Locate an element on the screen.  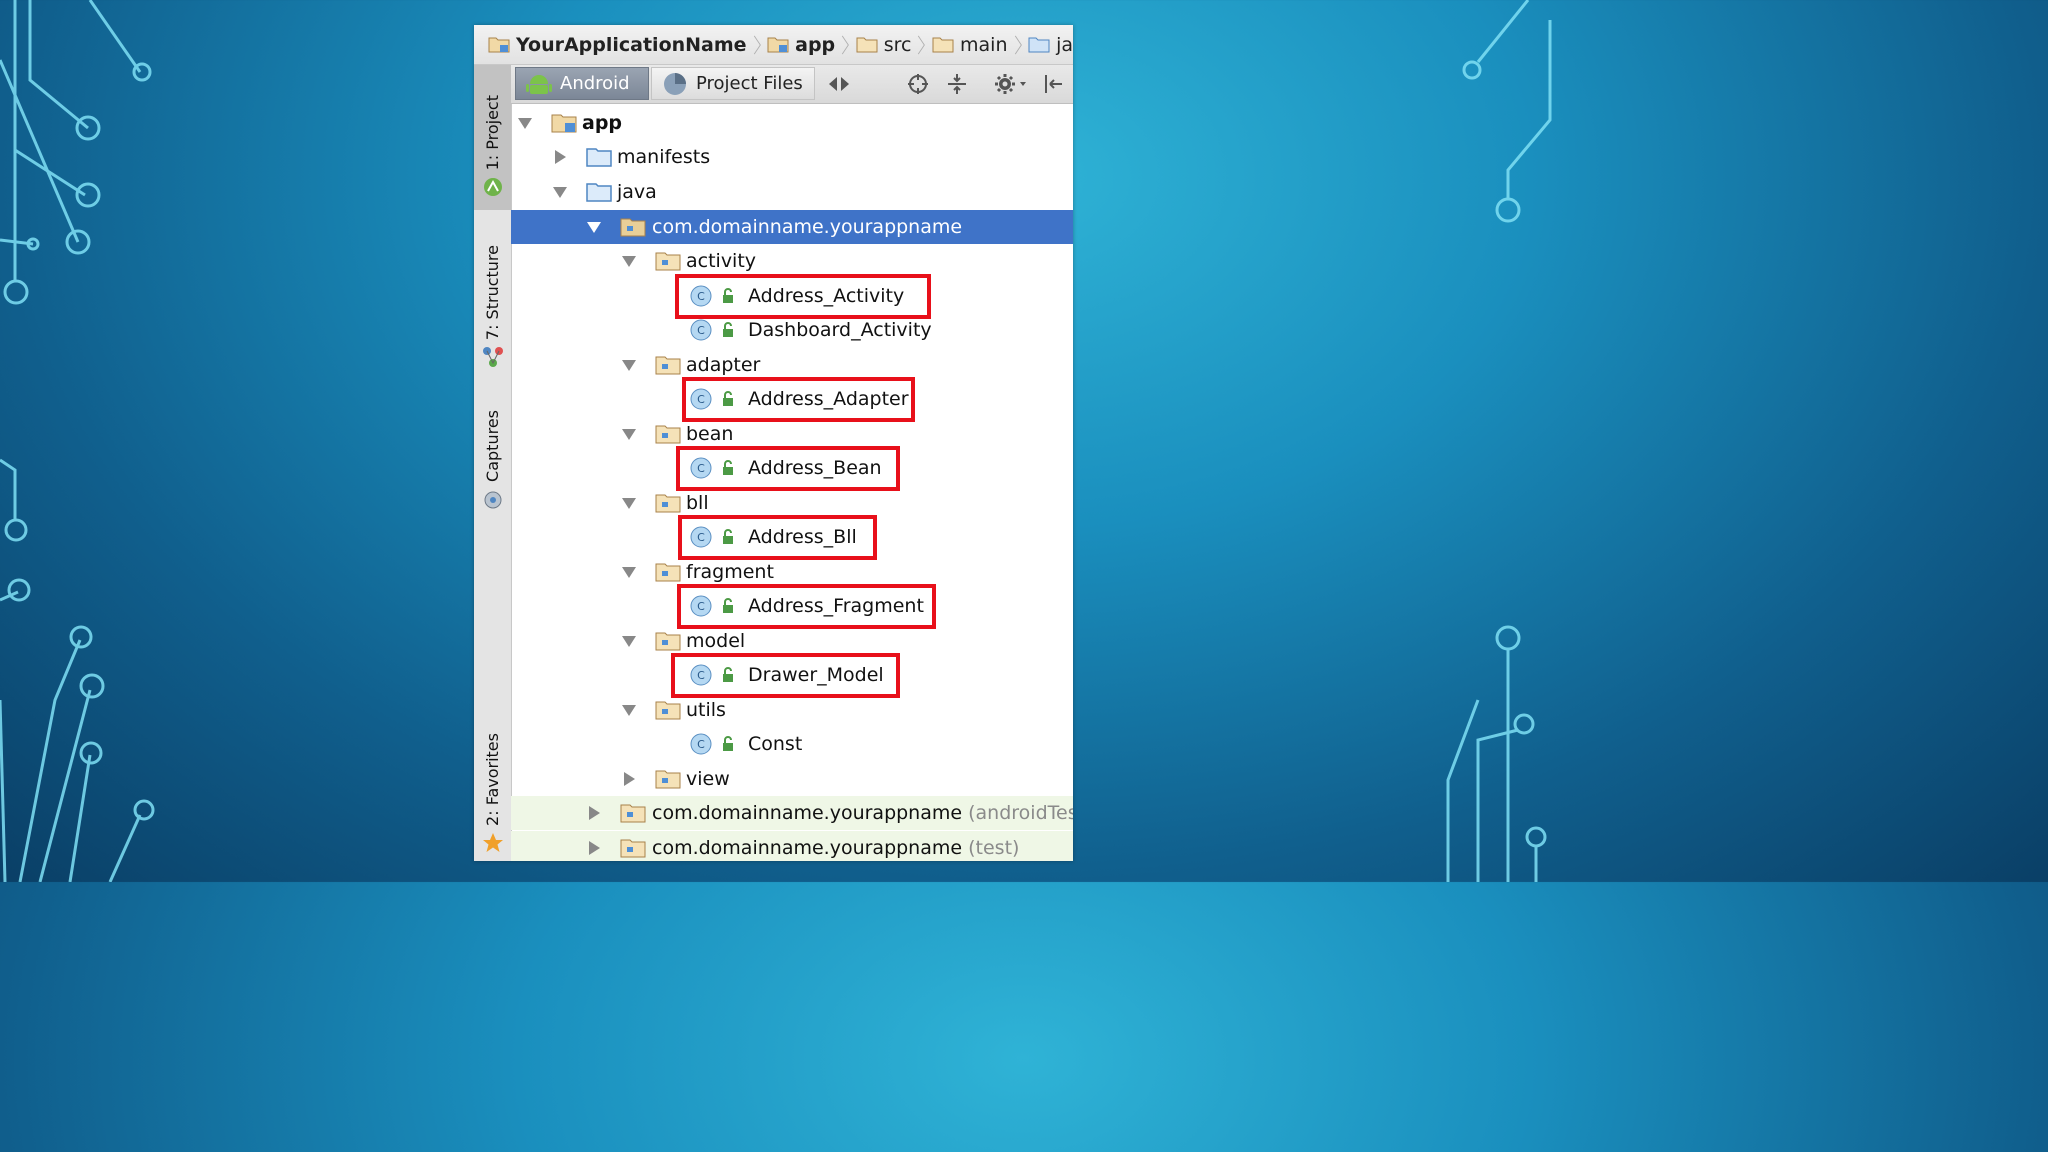
star-icon is located at coordinates (492, 842).